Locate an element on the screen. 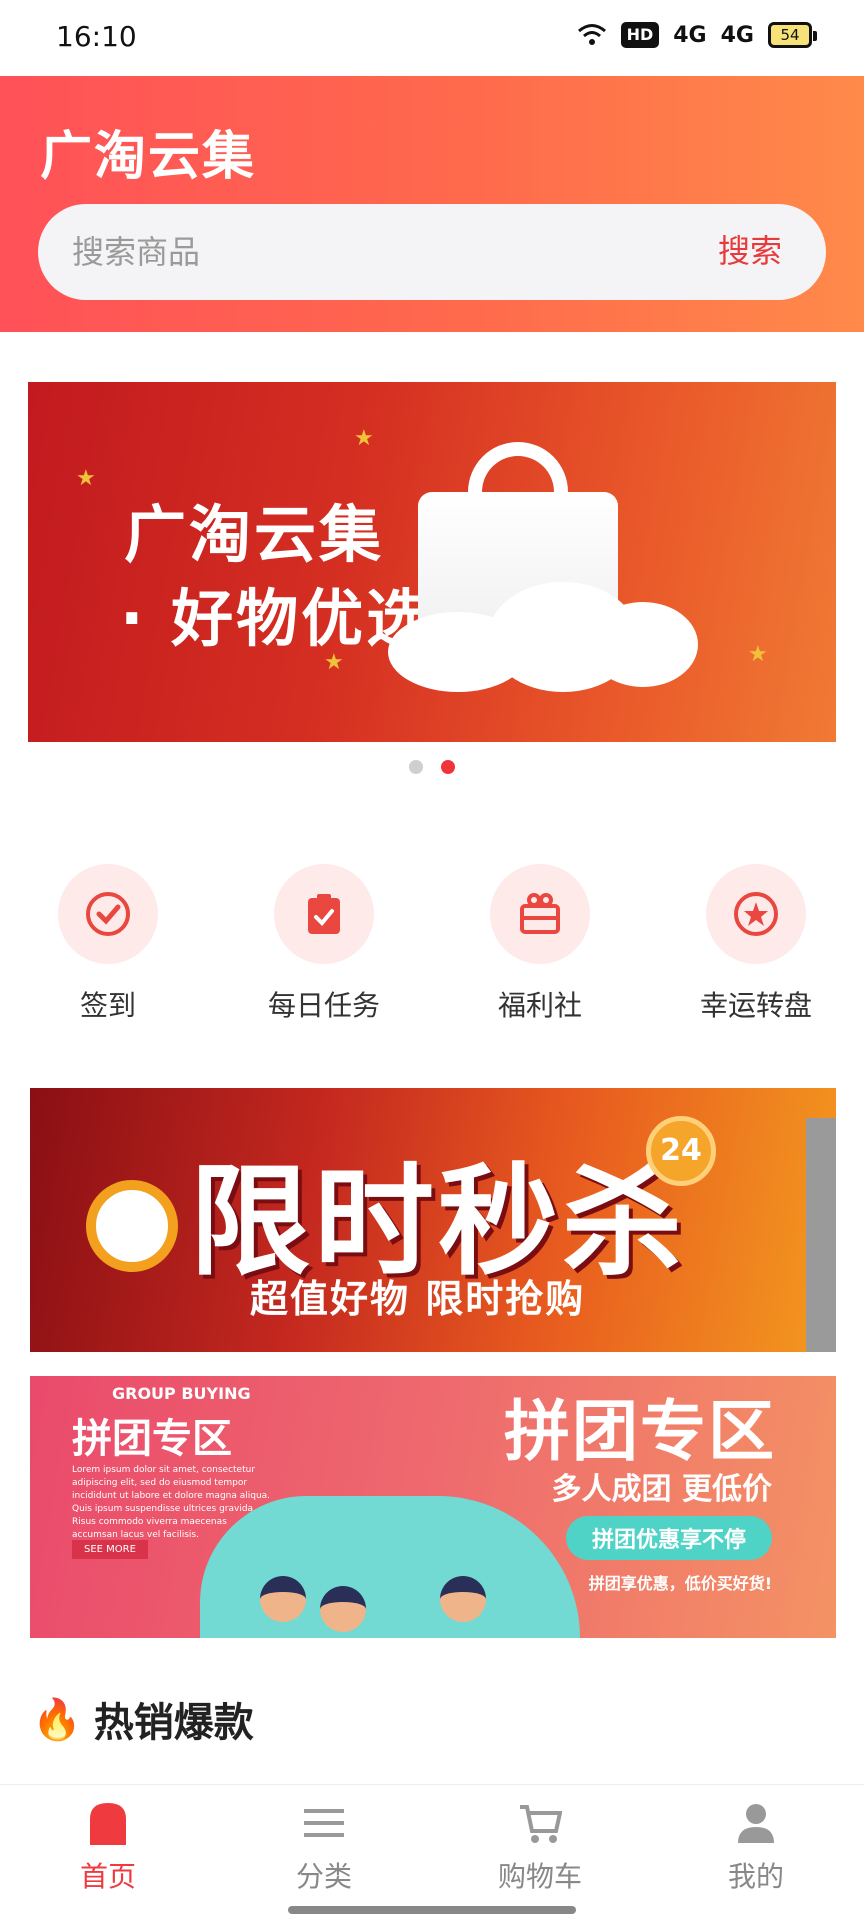 The width and height of the screenshot is (864, 1920). clipboard-check-icon is located at coordinates (324, 914).